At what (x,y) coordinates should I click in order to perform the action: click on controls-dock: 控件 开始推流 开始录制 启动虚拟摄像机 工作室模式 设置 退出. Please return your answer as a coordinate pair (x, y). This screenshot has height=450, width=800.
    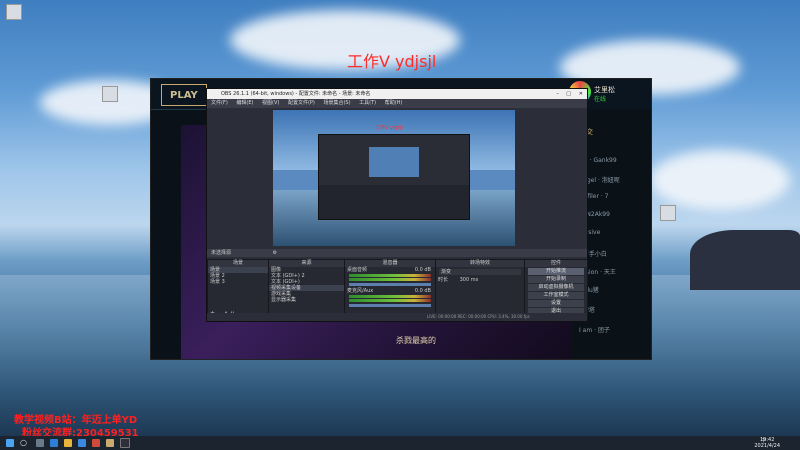
    Looking at the image, I should click on (556, 289).